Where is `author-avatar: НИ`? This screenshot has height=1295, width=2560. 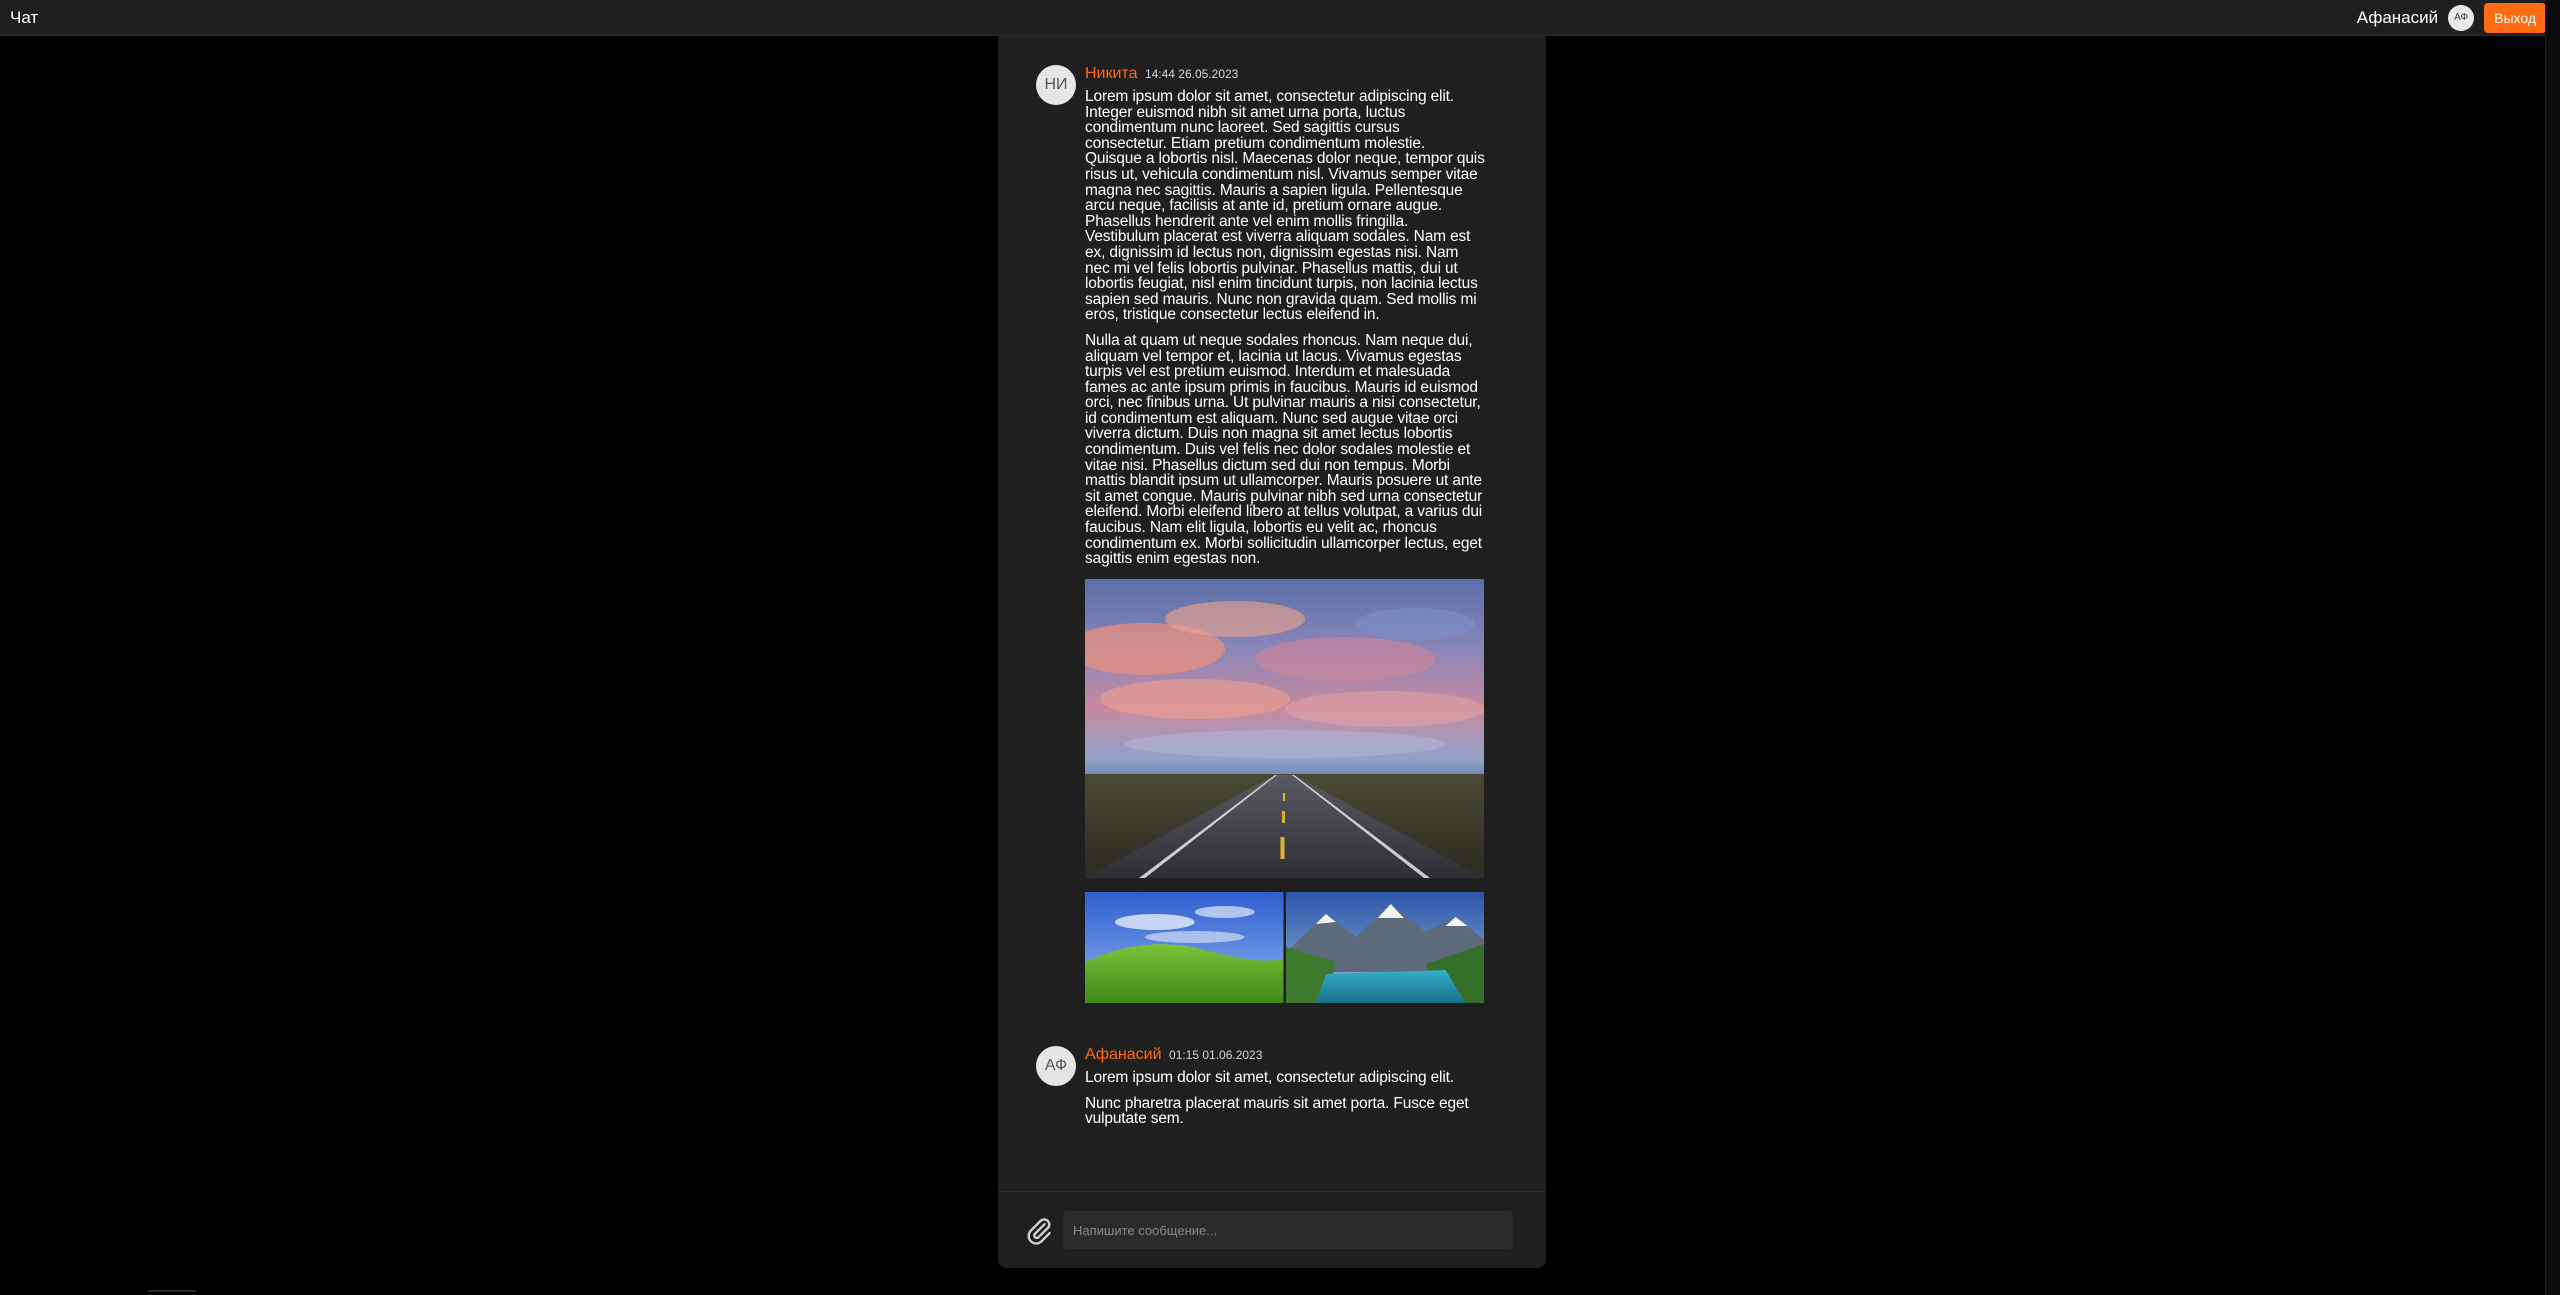
author-avatar: НИ is located at coordinates (1056, 85).